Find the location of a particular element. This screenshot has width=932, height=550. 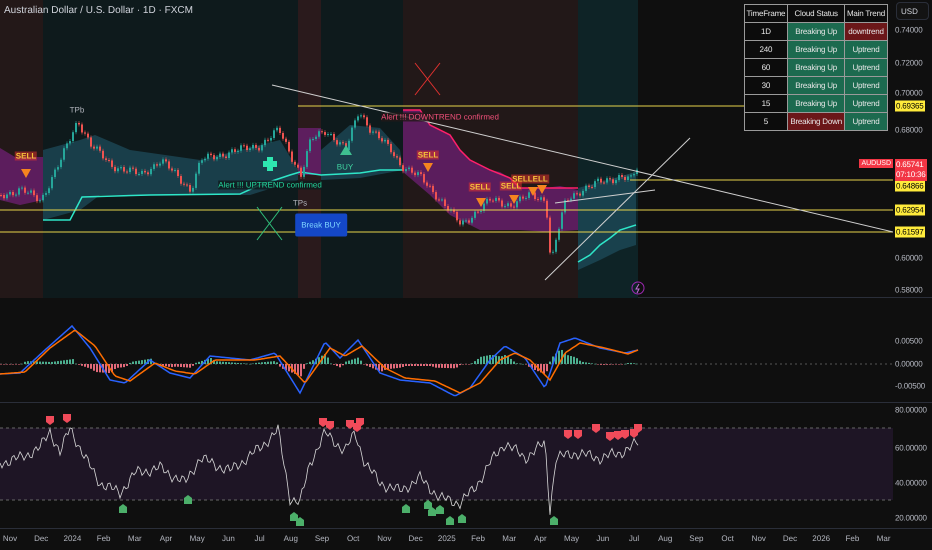

macd-axis-label: 0.00500 is located at coordinates (909, 341).